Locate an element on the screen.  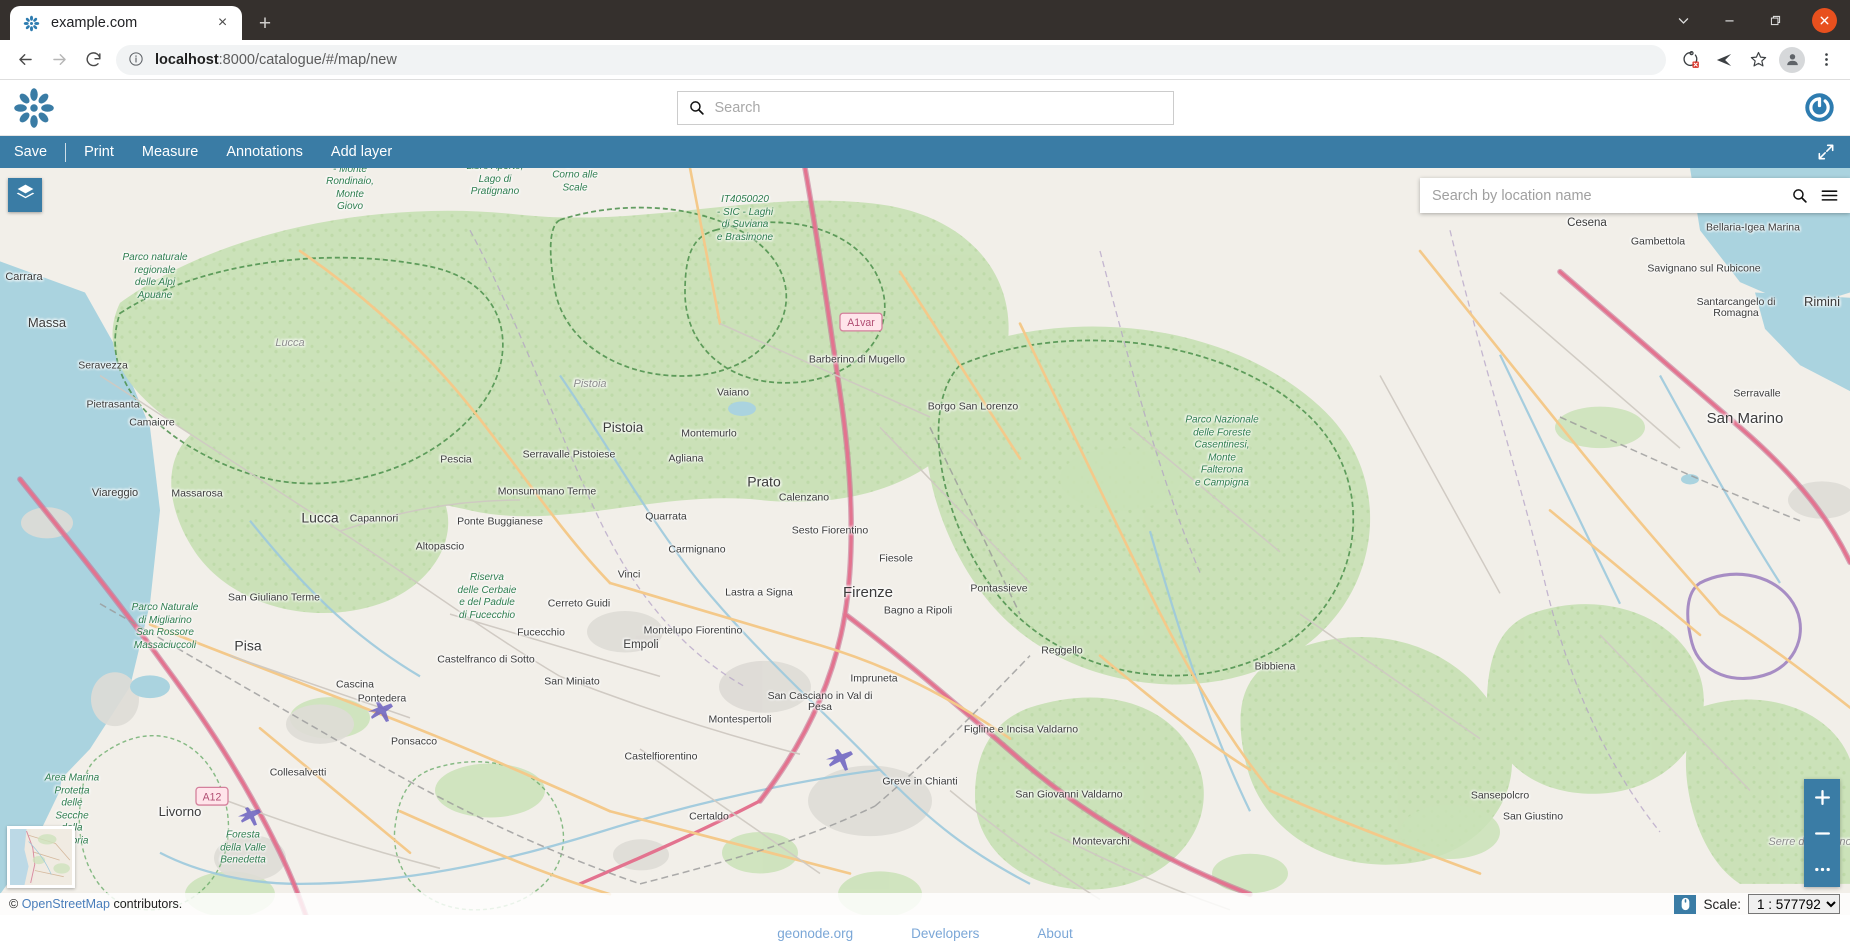
overview-minimap is located at coordinates (41, 857).